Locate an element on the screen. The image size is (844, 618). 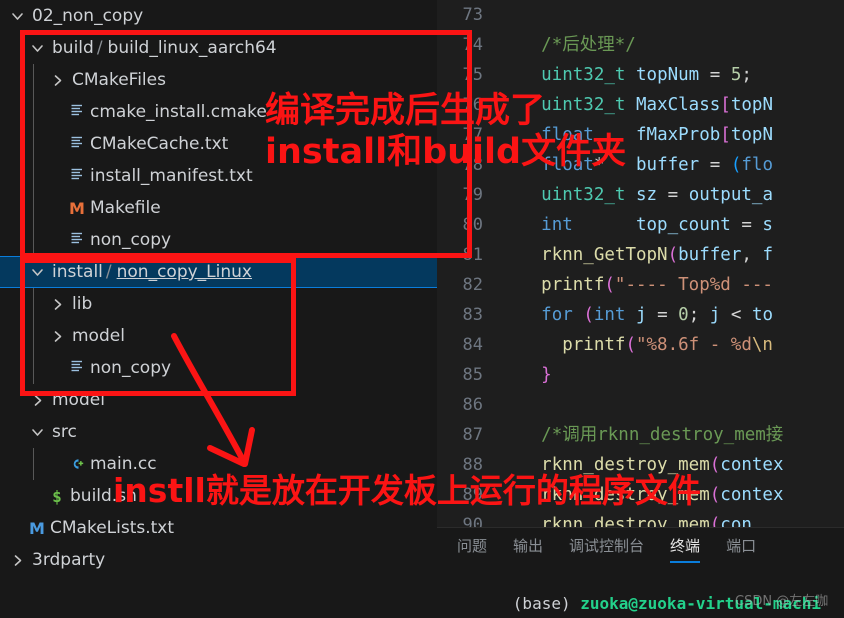
panel-tab-debug-console: 调试控制台 is located at coordinates (606, 545).